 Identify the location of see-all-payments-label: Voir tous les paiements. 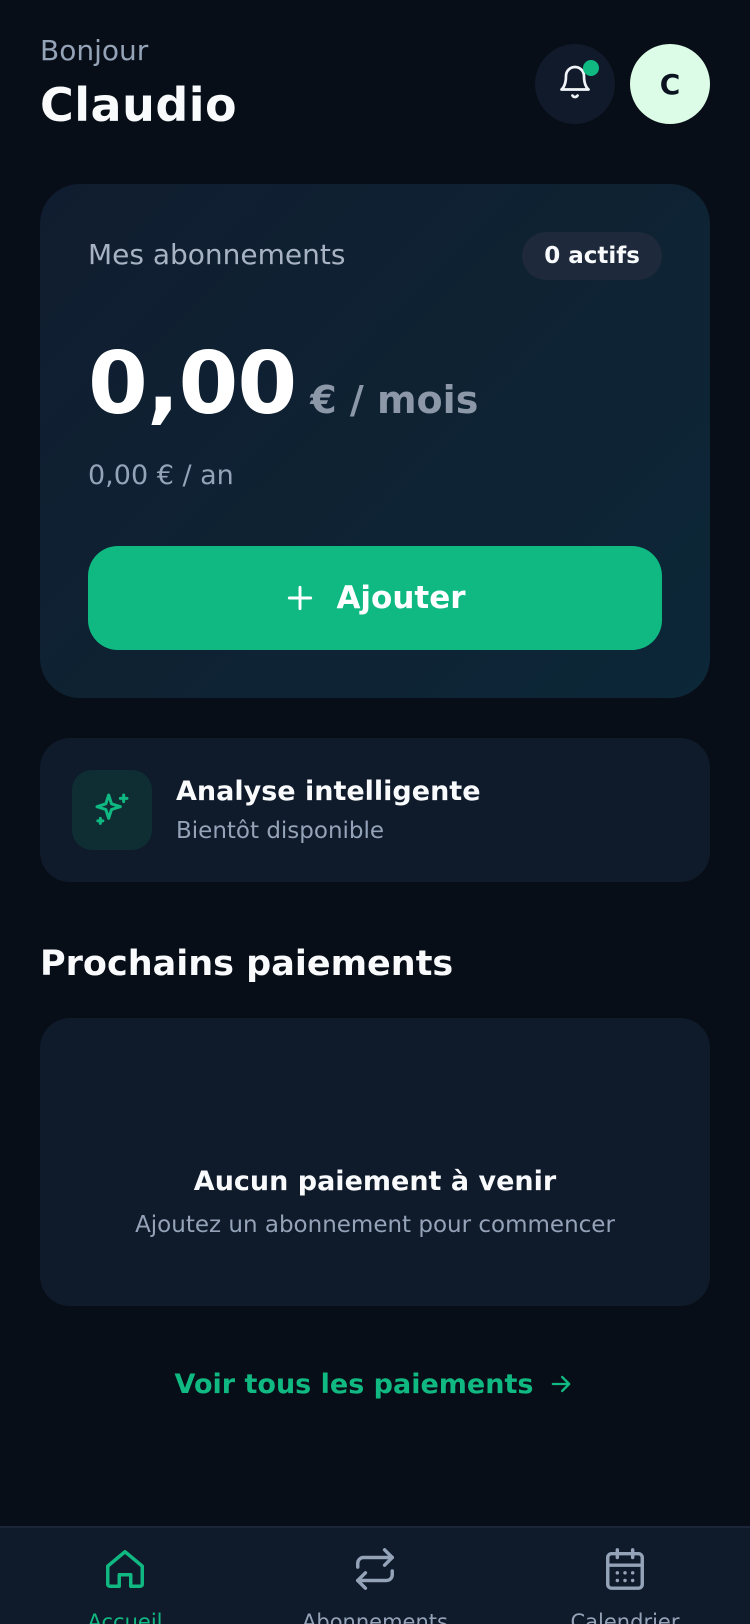
(354, 1384).